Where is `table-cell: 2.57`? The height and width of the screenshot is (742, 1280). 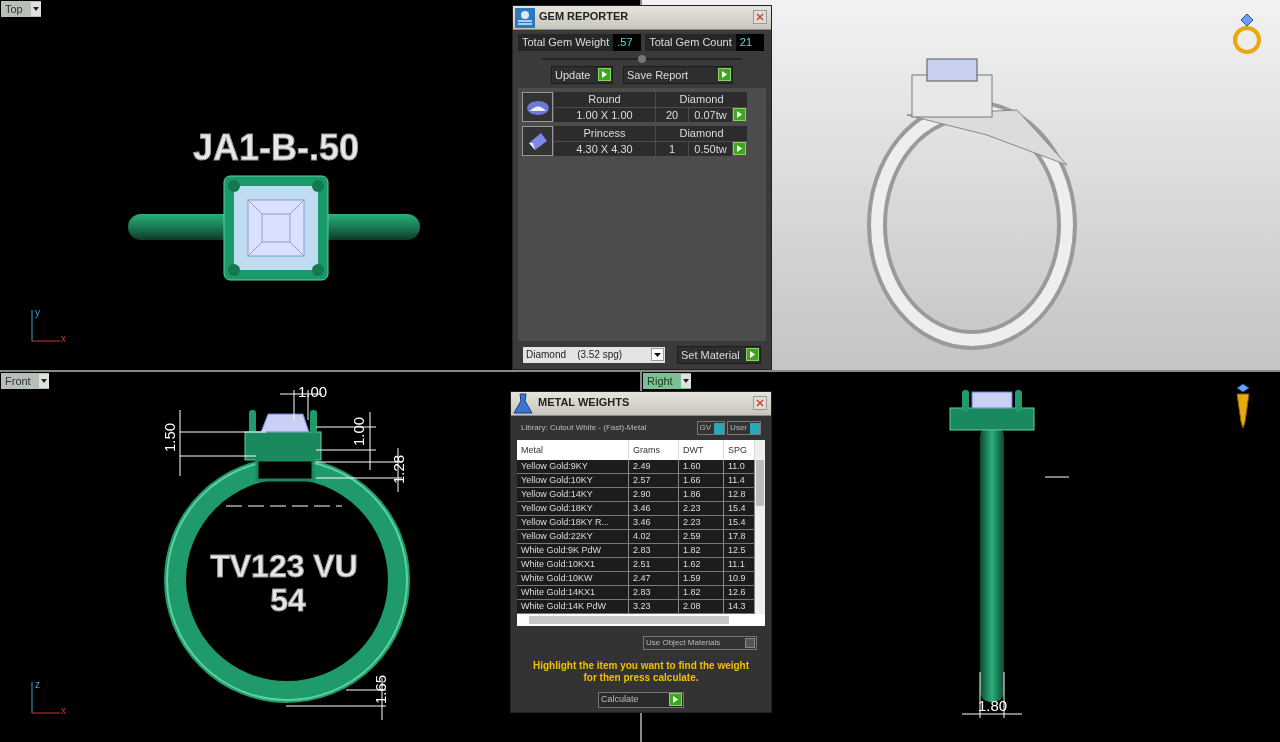 table-cell: 2.57 is located at coordinates (654, 480).